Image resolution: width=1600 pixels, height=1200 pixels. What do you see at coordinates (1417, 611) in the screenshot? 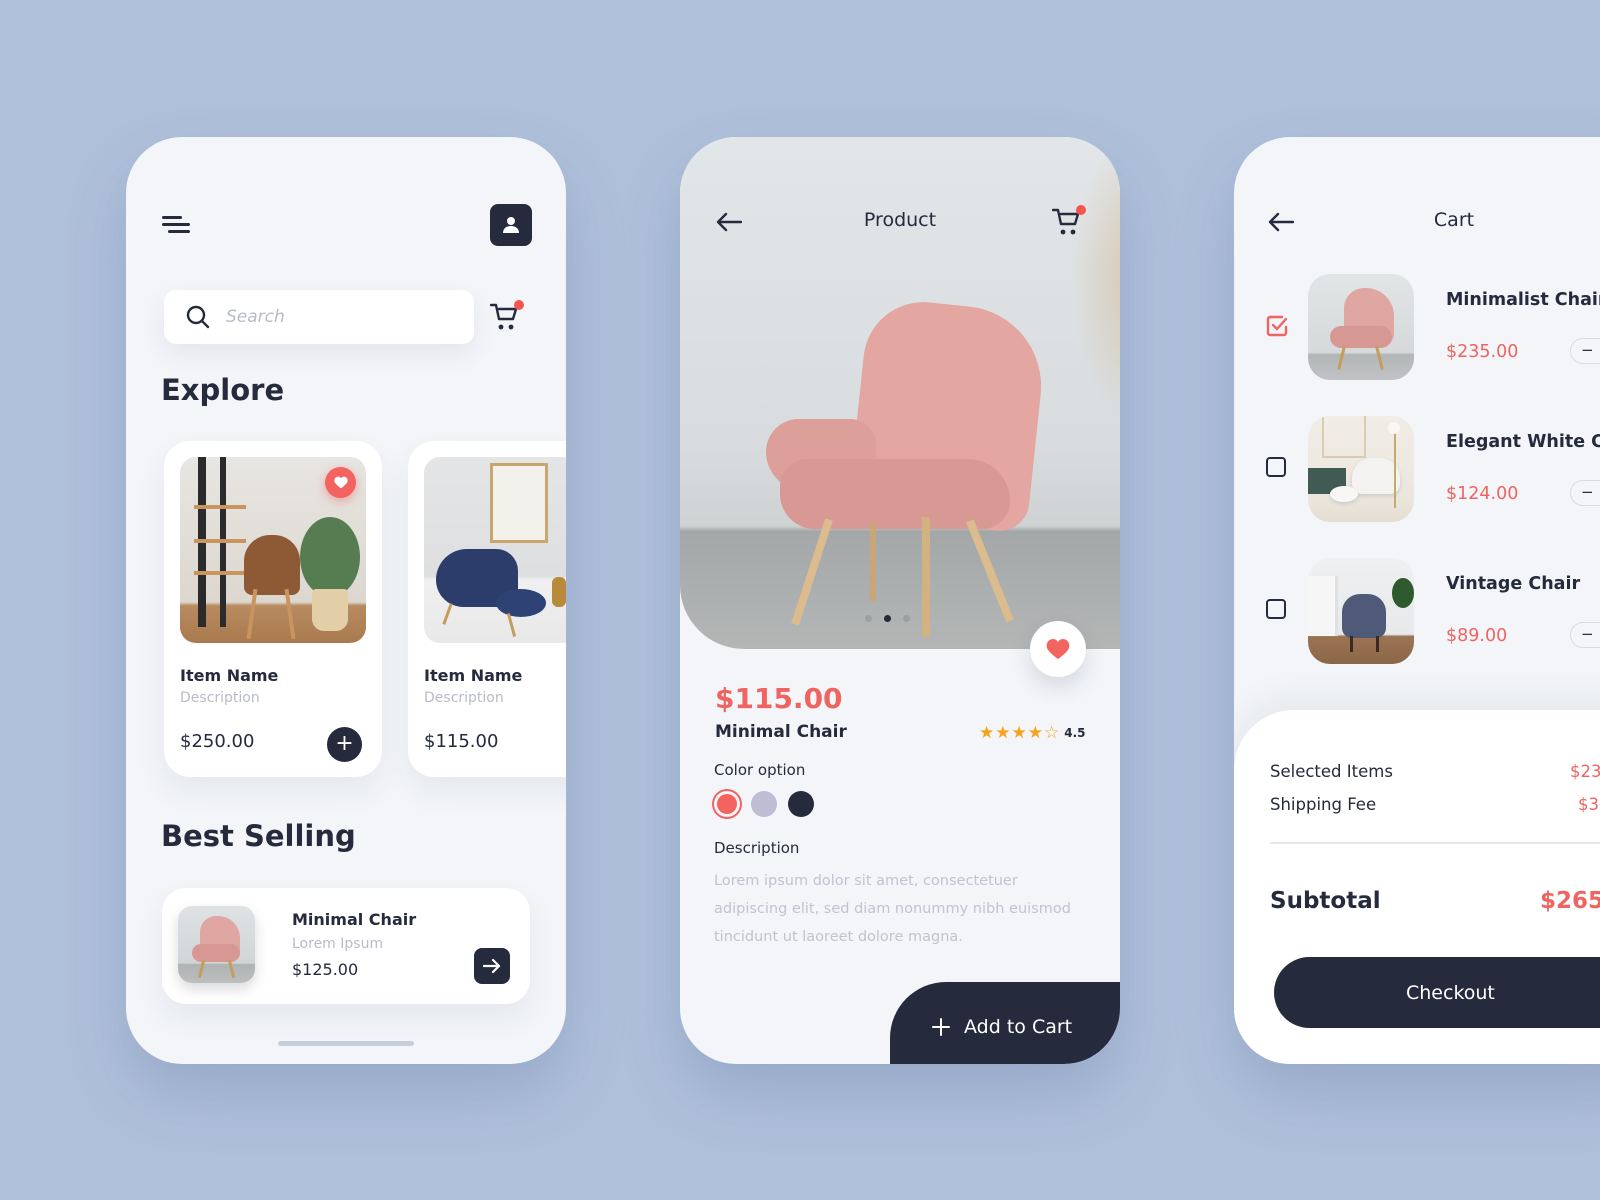
I see `cart-item: Vintage Chair $89.00 −` at bounding box center [1417, 611].